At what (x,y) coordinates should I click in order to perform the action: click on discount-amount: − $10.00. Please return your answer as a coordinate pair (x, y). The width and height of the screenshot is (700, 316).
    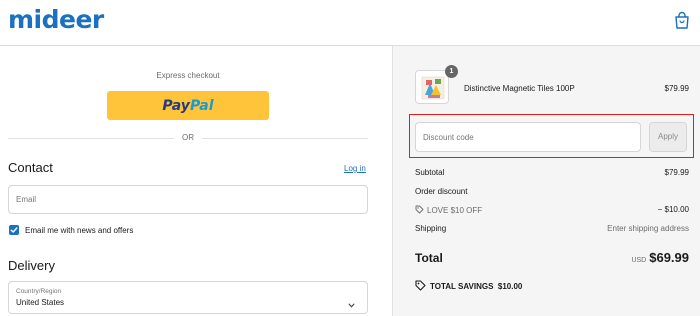
    Looking at the image, I should click on (673, 209).